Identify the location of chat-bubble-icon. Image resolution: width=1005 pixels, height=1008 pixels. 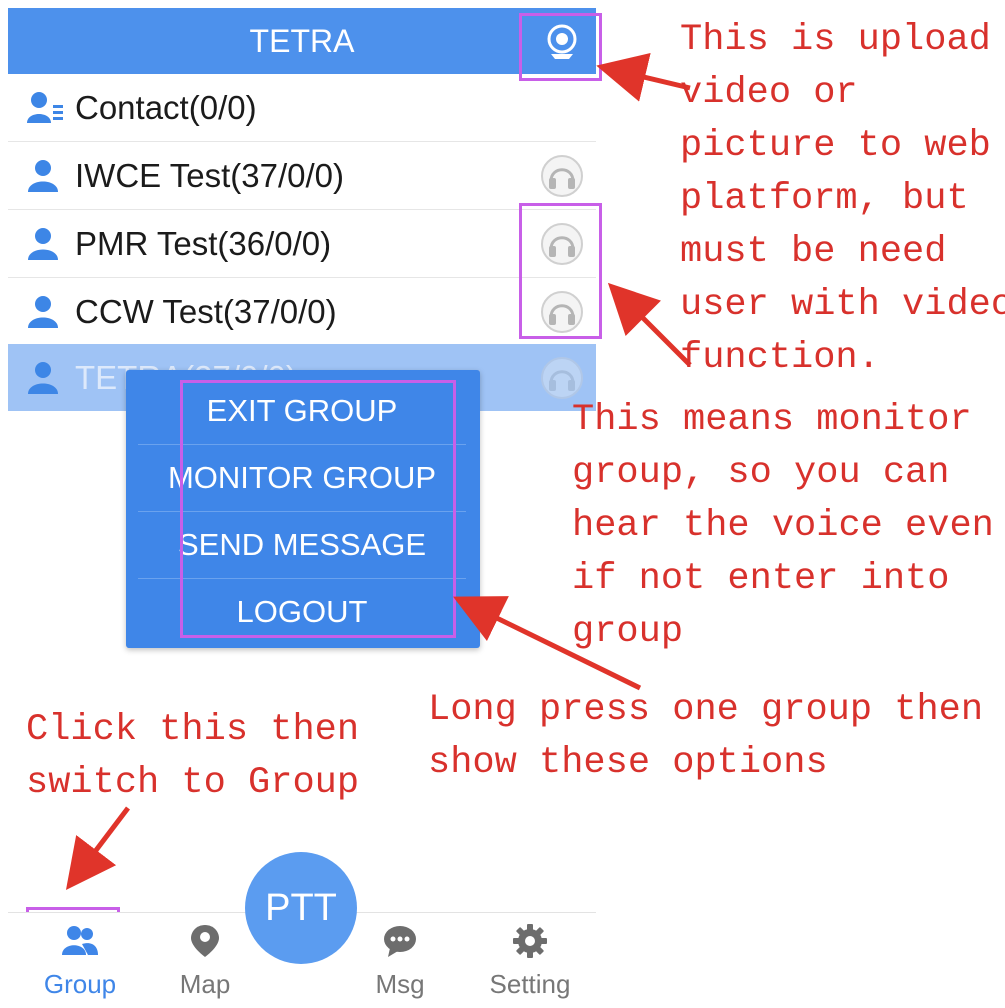
(400, 941).